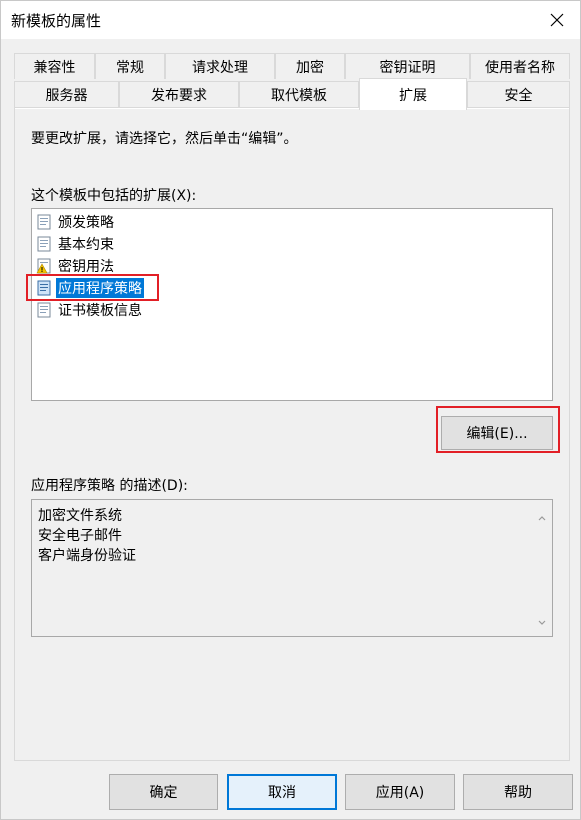 The height and width of the screenshot is (820, 581). I want to click on instruction-text: 要更改扩展，请选择它，然后单击“编辑”。, so click(164, 139).